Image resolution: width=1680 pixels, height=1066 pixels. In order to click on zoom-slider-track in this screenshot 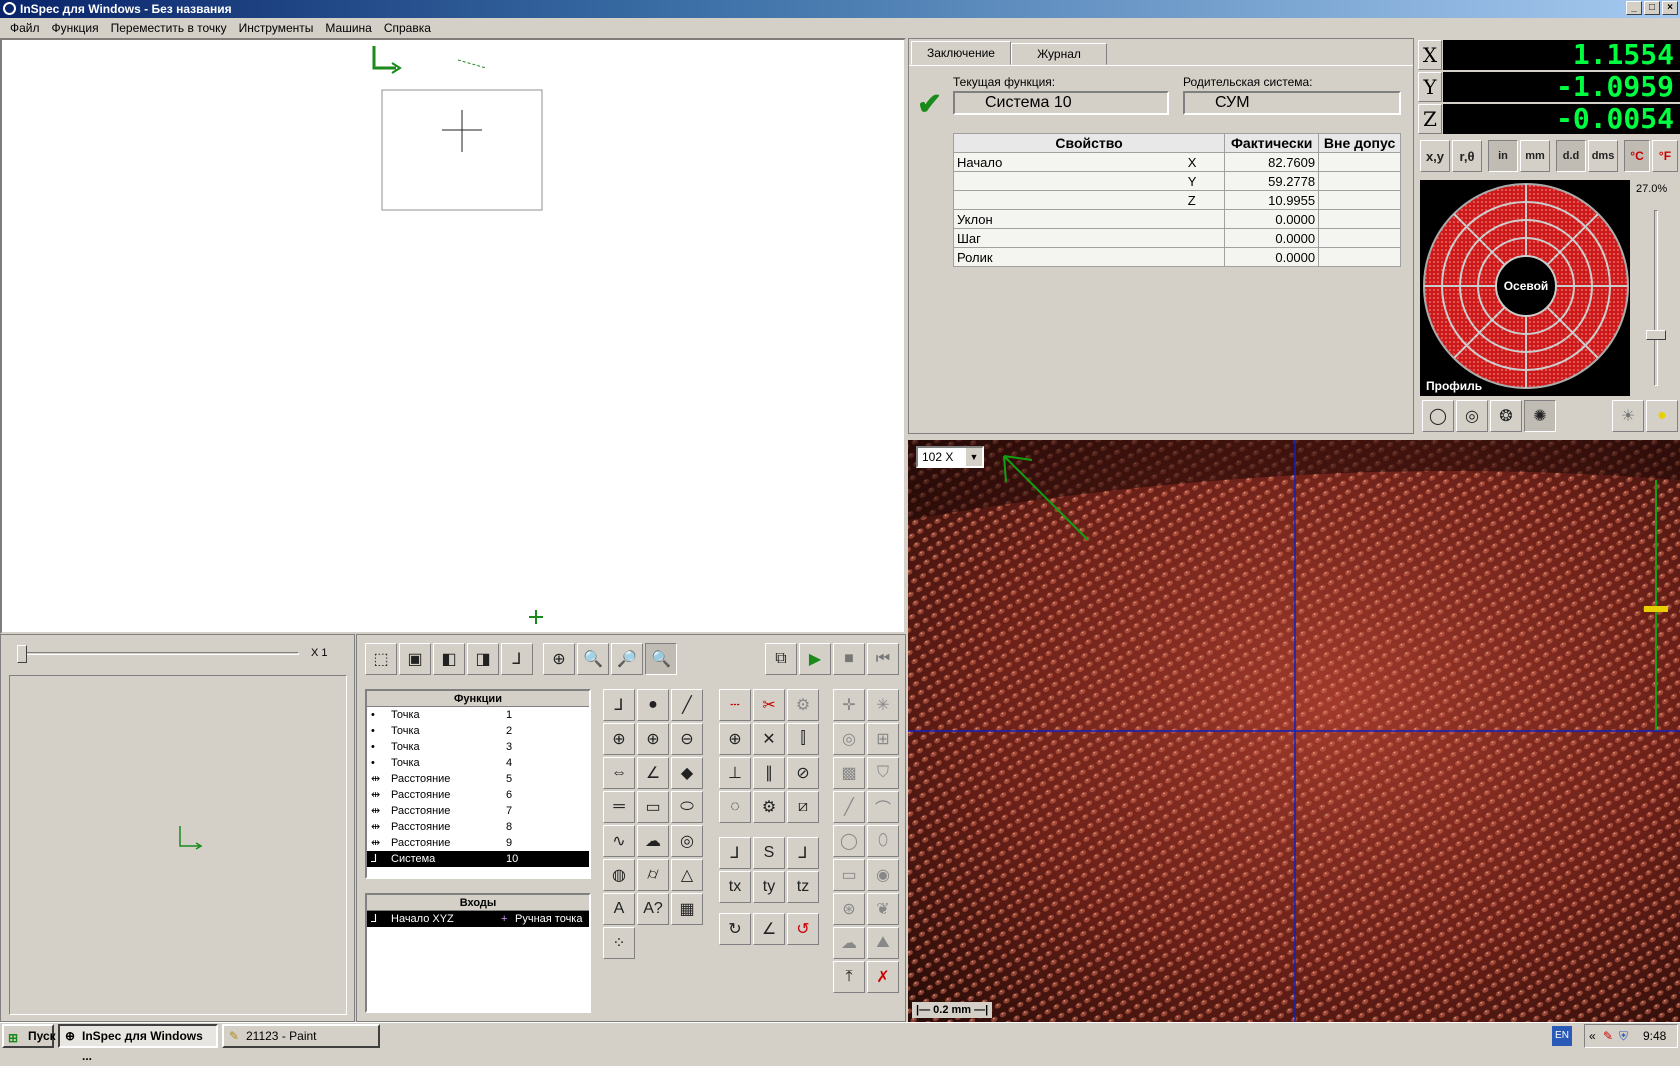, I will do `click(160, 653)`.